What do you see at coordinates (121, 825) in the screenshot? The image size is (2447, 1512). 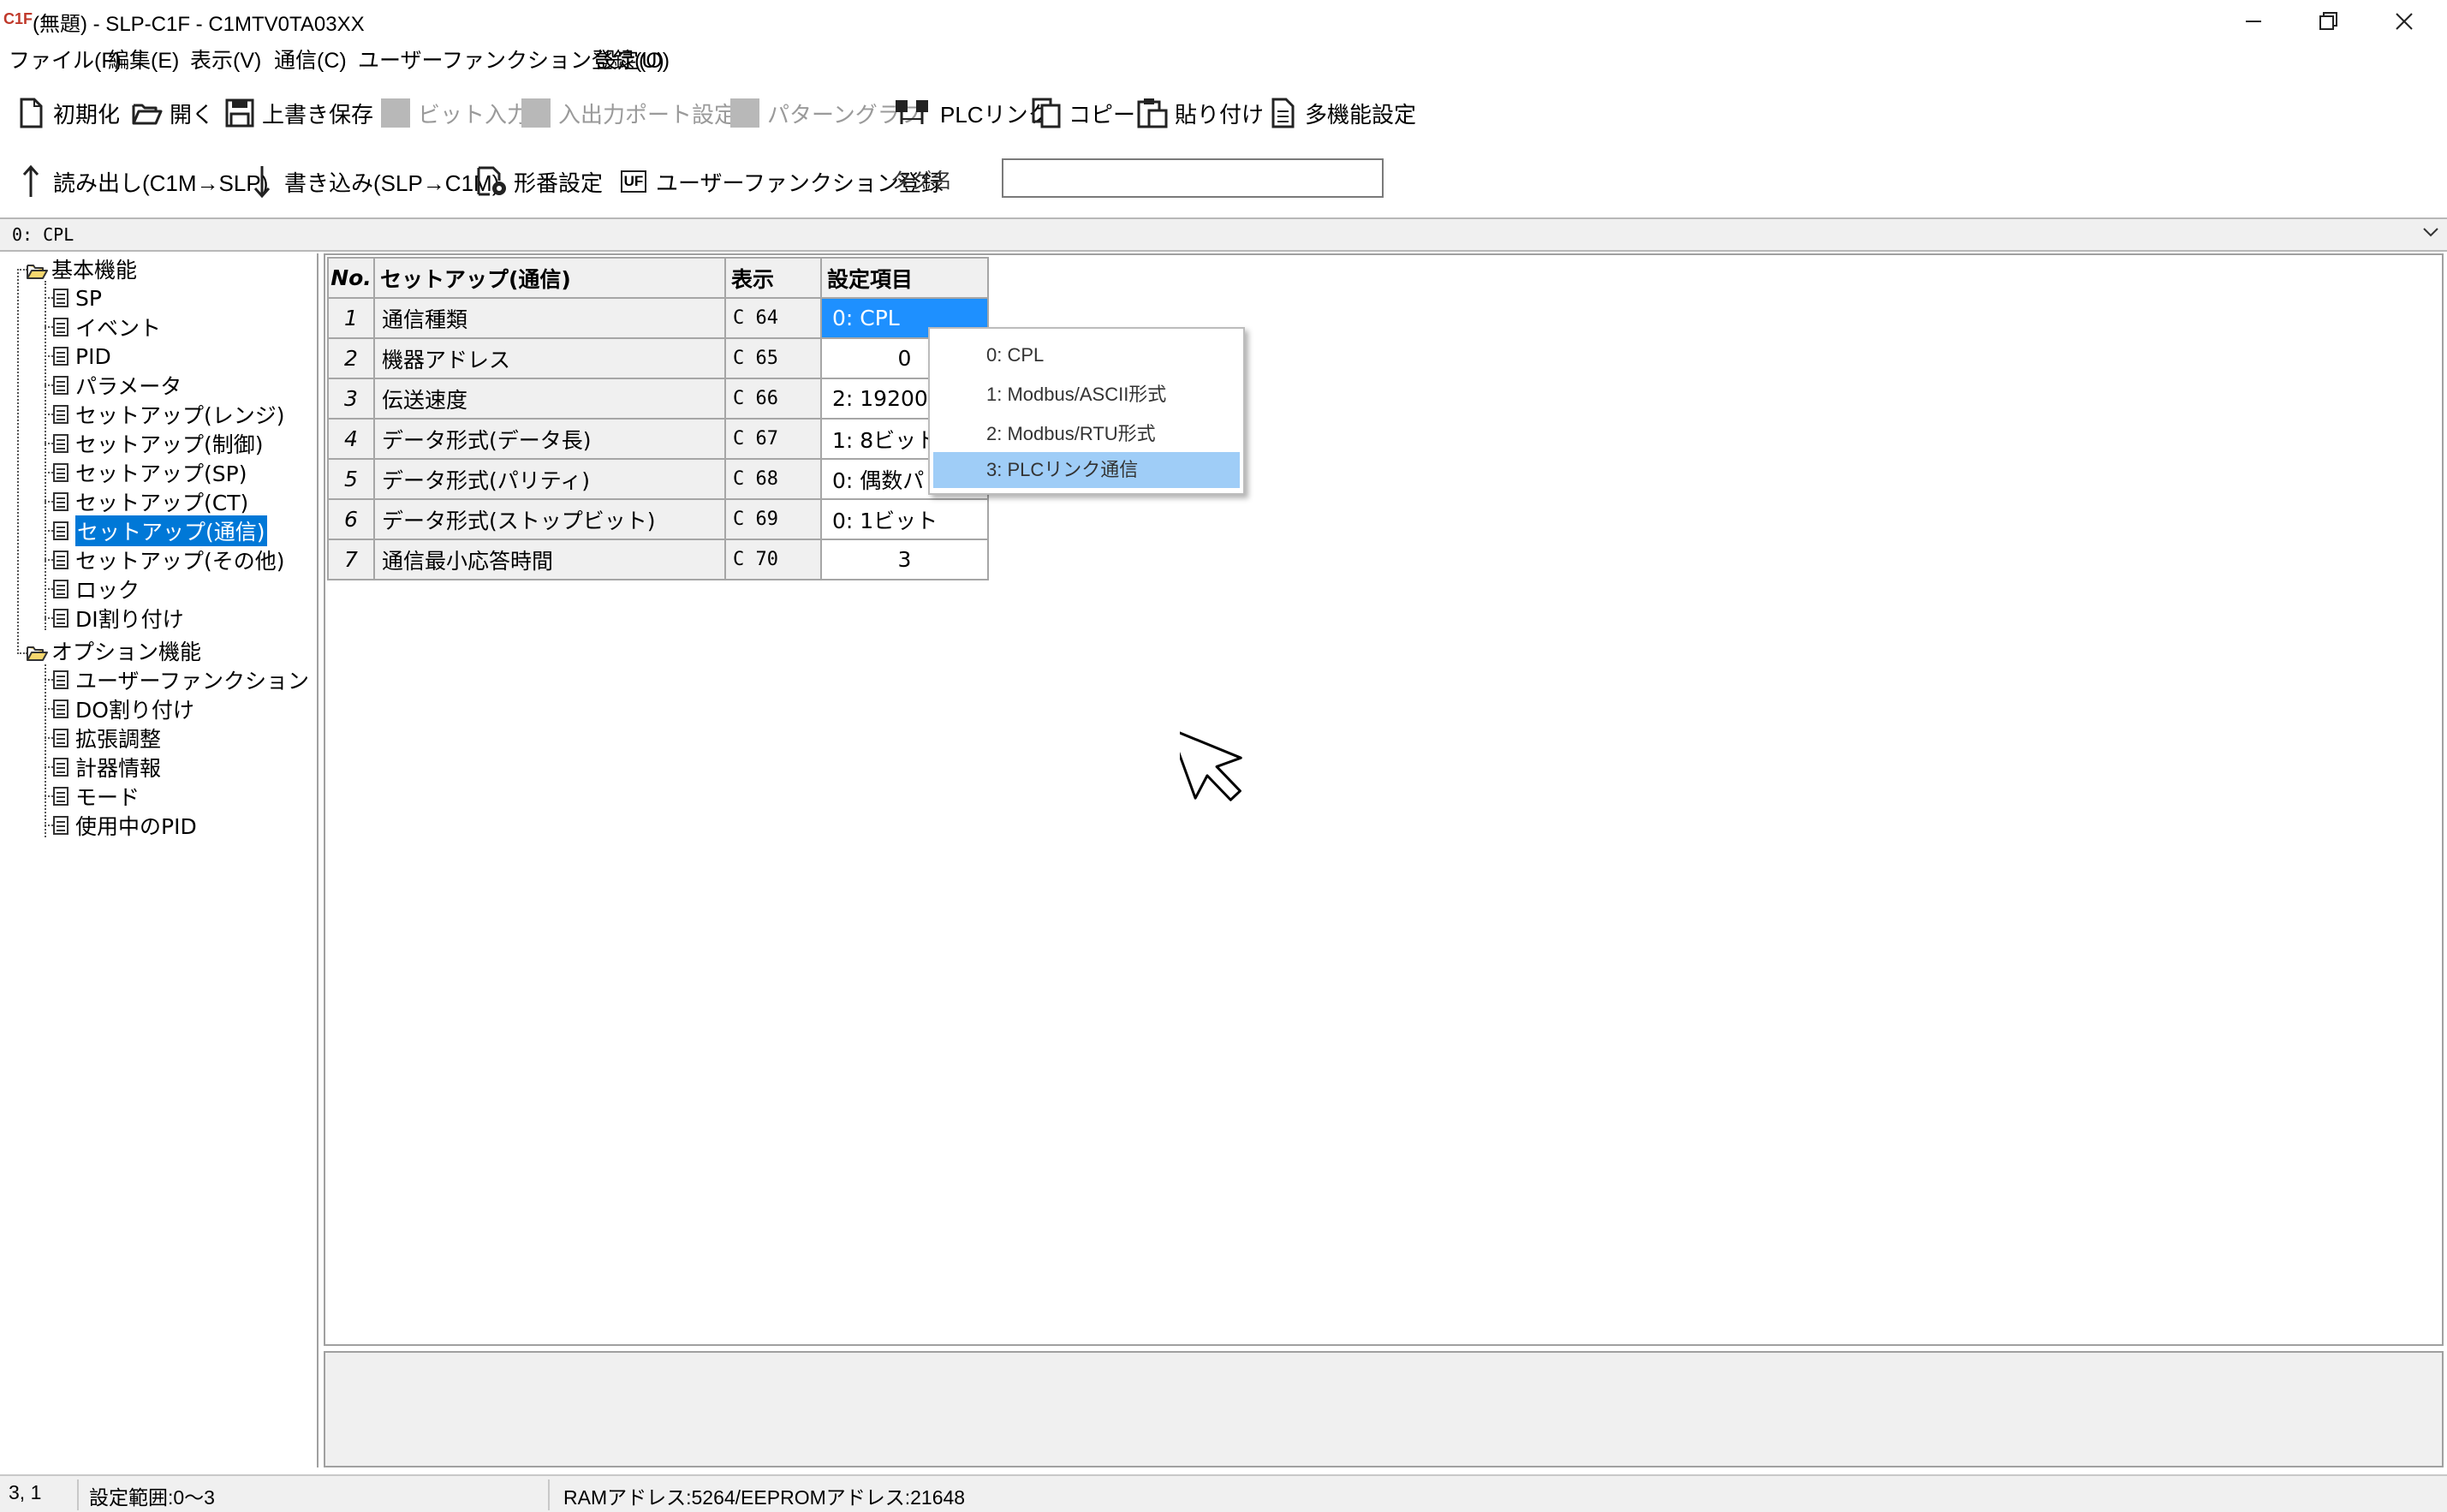 I see `tree-item: 使用中のPID` at bounding box center [121, 825].